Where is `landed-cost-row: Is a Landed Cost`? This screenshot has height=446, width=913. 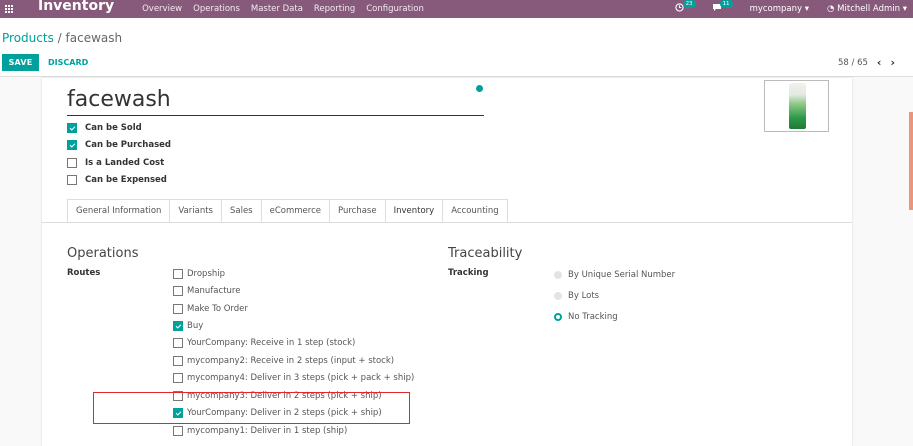 landed-cost-row: Is a Landed Cost is located at coordinates (115, 163).